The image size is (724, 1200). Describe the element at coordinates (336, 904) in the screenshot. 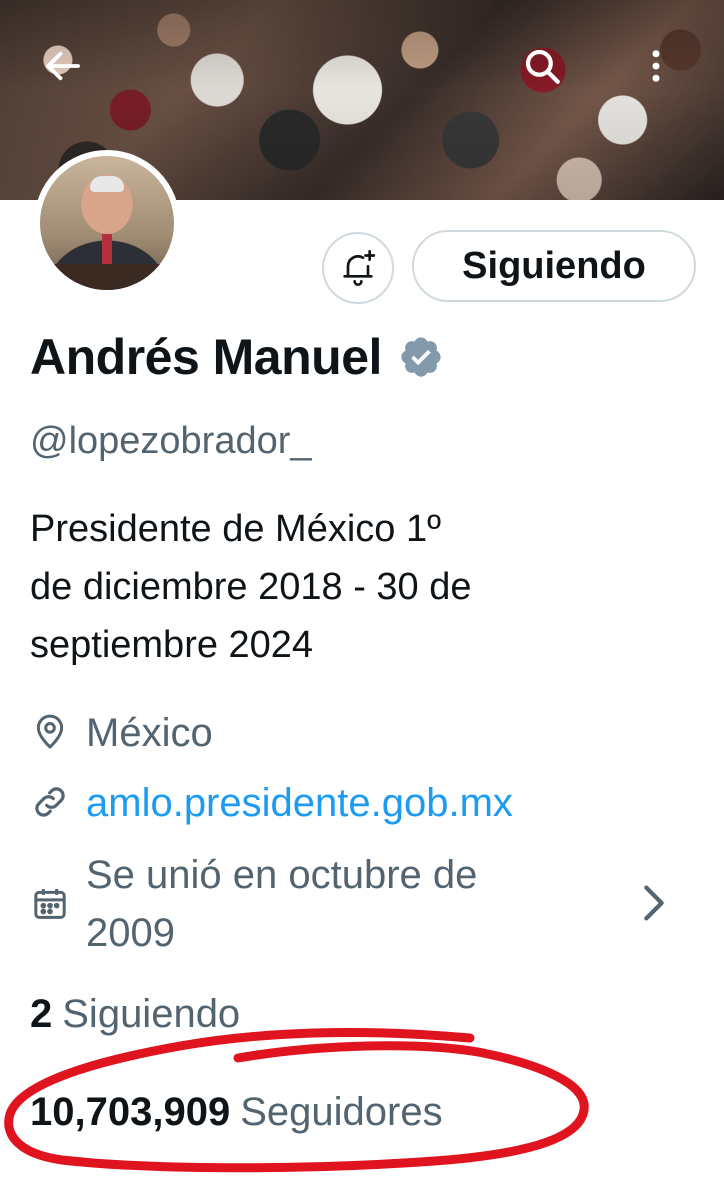

I see `joined-text: Se unió en octubre de 2009` at that location.